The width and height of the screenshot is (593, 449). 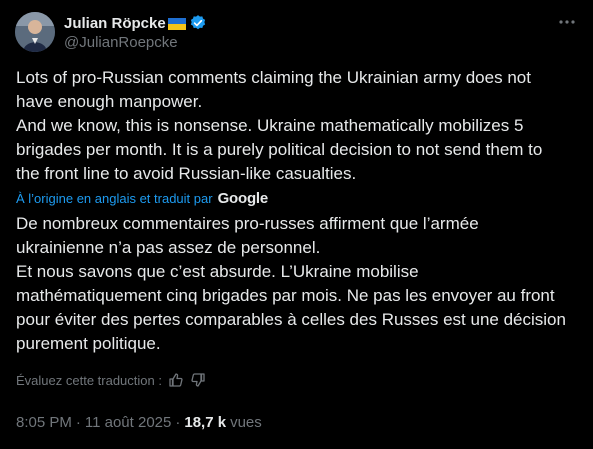 I want to click on tweet-meta: 8:05 PM · 11 août 2025 · 18,7 k vues, so click(x=139, y=422).